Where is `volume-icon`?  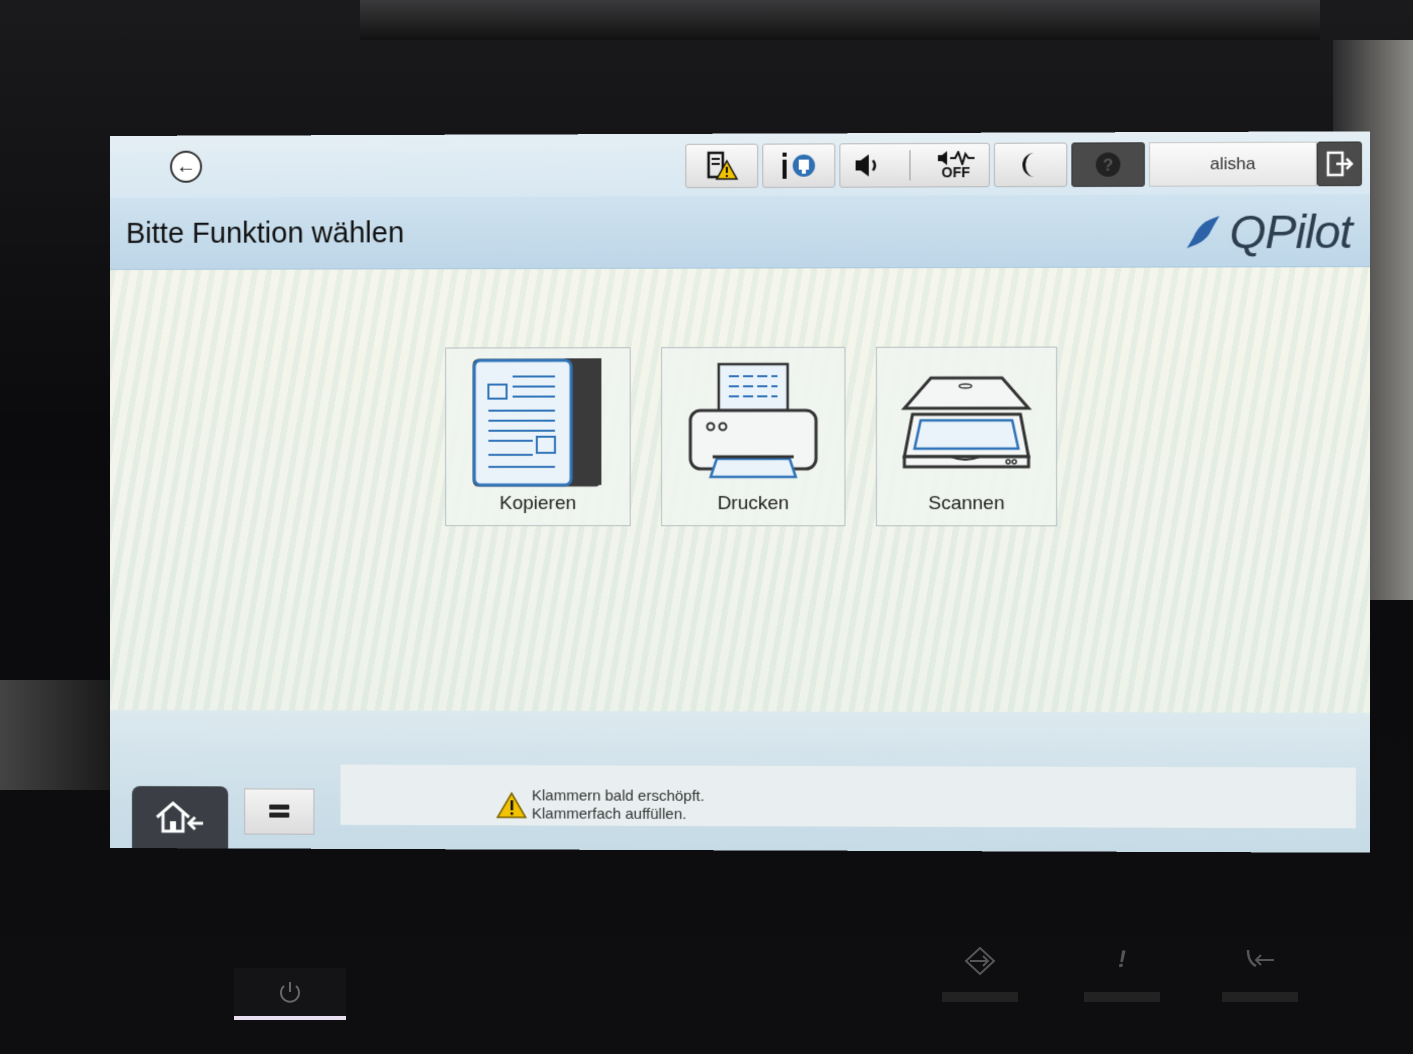
volume-icon is located at coordinates (868, 165).